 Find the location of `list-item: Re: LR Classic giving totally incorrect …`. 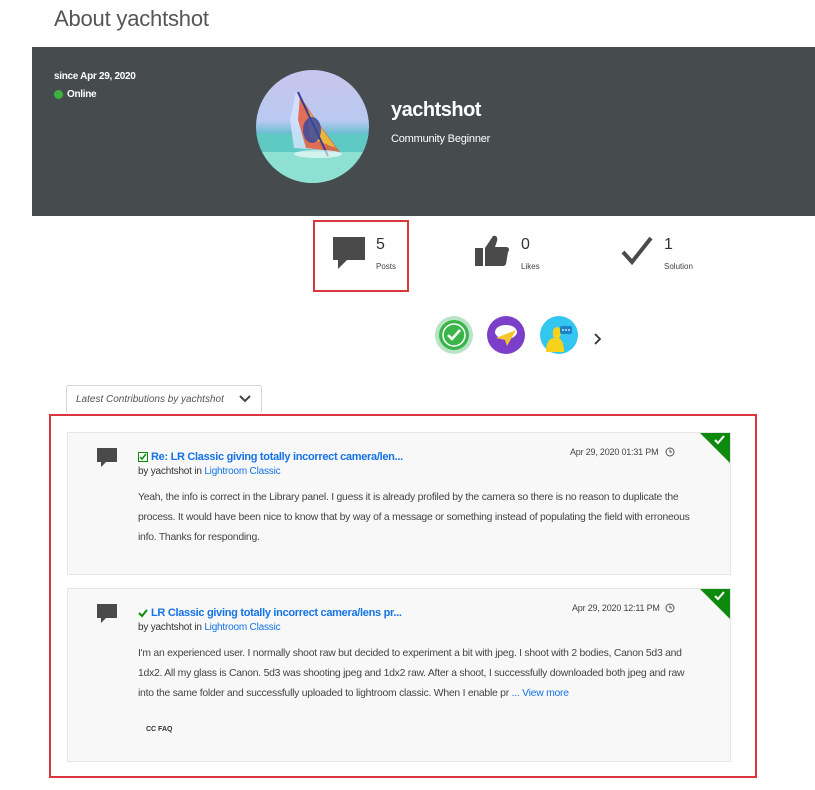

list-item: Re: LR Classic giving totally incorrect … is located at coordinates (399, 503).